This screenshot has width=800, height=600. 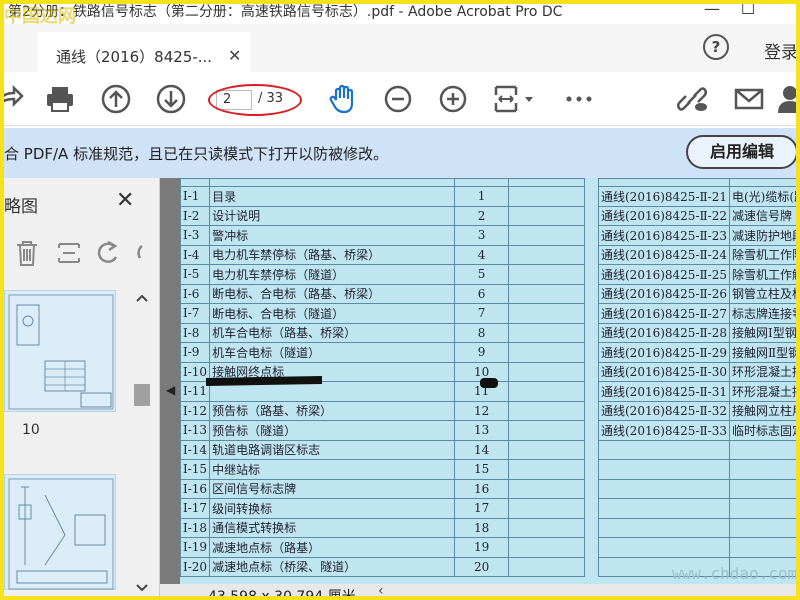 I want to click on fit-page-icon, so click(x=515, y=99).